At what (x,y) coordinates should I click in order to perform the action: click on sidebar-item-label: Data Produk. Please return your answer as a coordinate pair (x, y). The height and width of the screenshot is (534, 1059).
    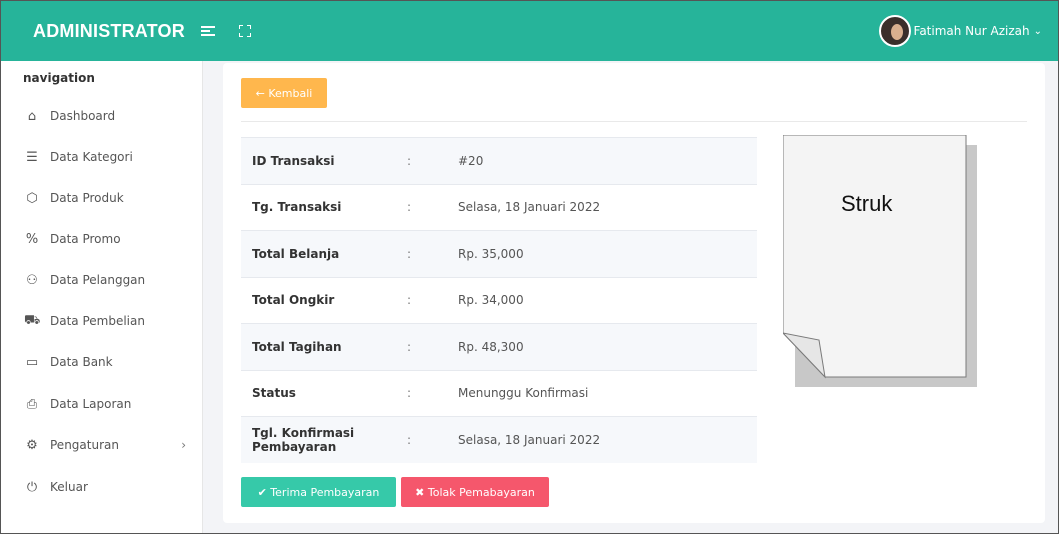
    Looking at the image, I should click on (87, 198).